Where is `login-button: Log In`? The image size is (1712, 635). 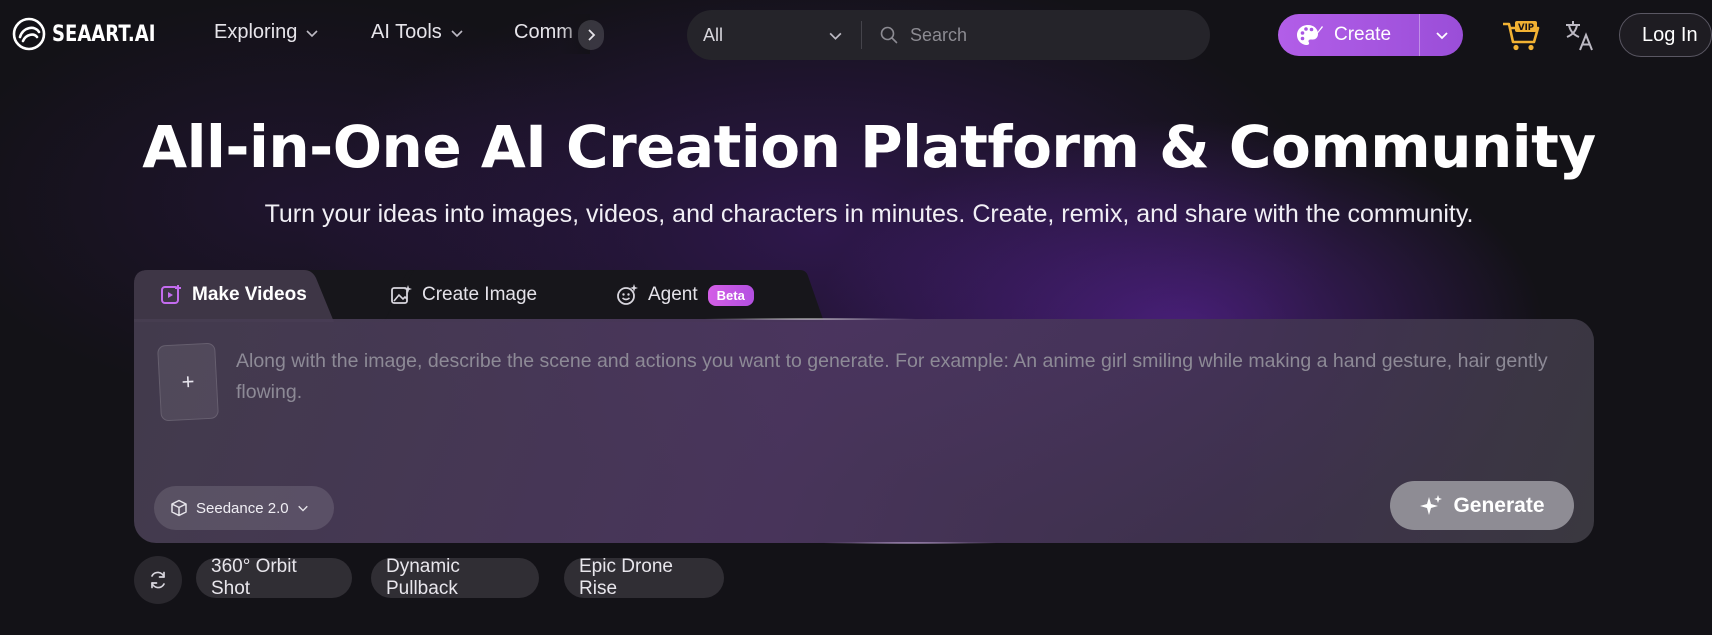 login-button: Log In is located at coordinates (1665, 35).